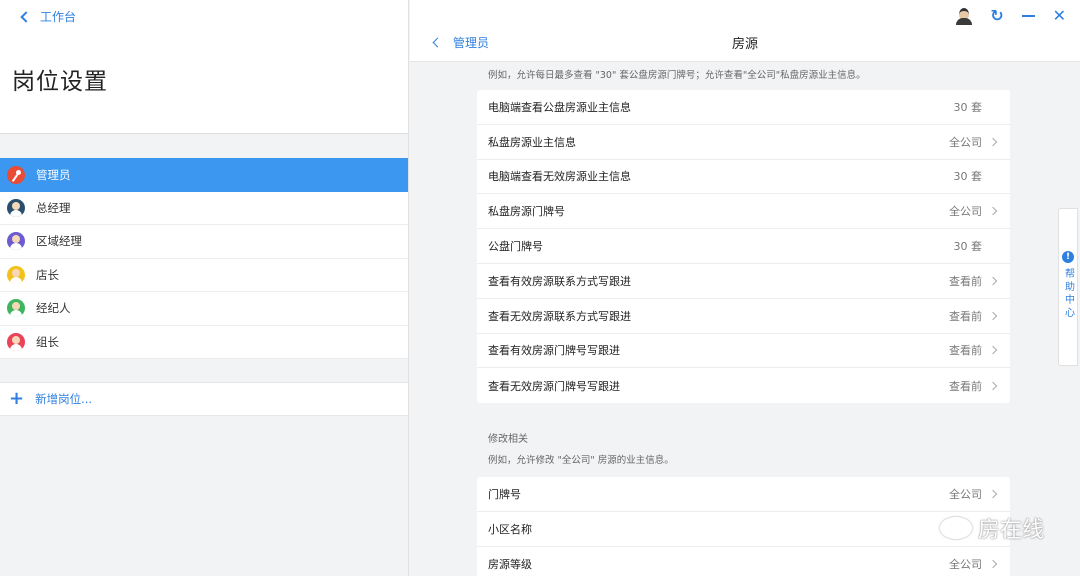  Describe the element at coordinates (745, 31) in the screenshot. I see `right-header: ↻ ✕ 房源 管理员` at that location.